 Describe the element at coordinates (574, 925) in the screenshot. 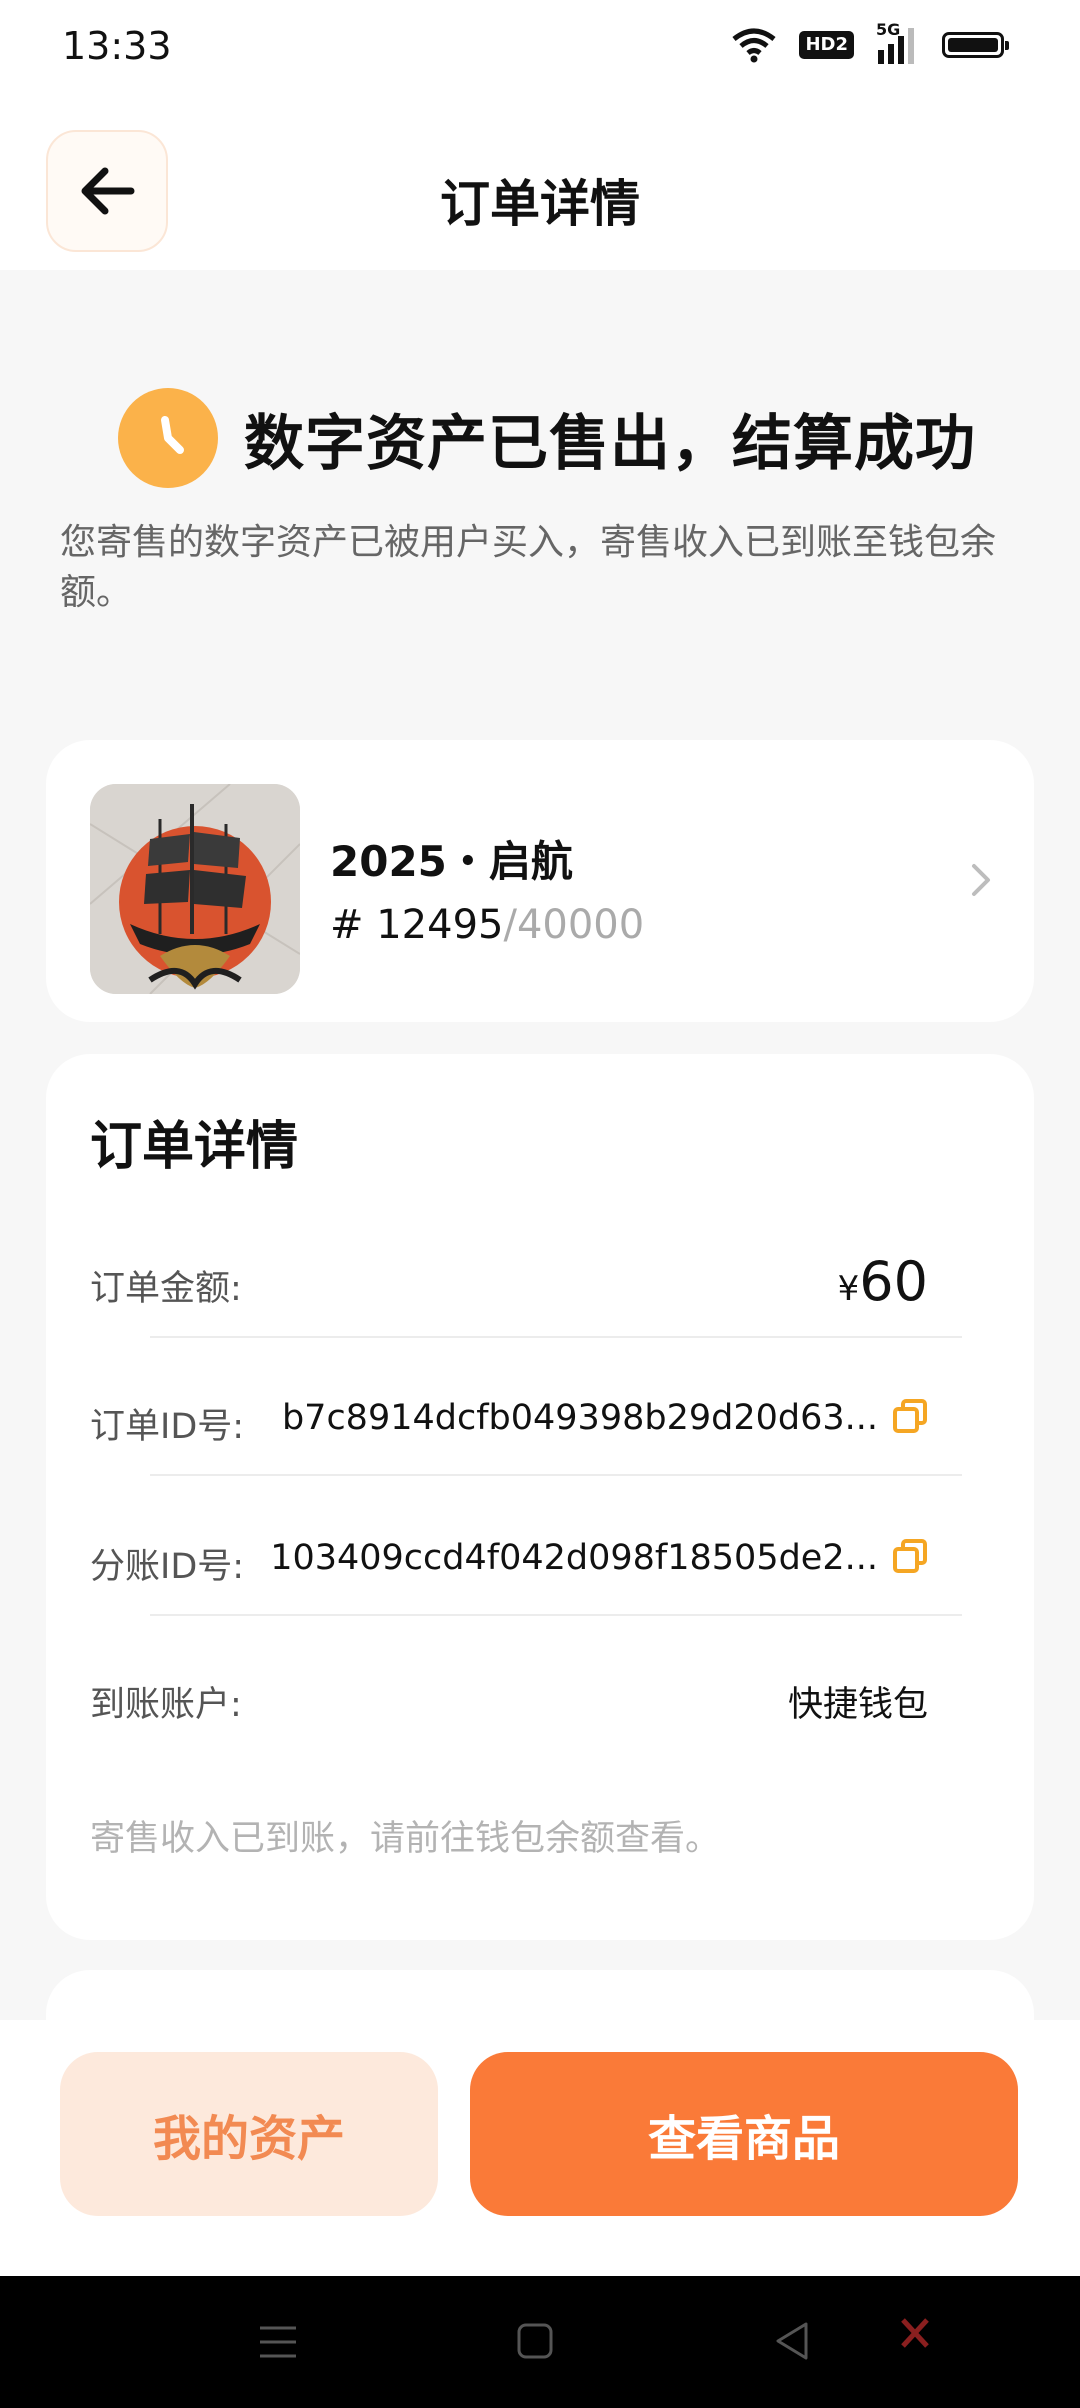

I see `serial-total: /40000` at that location.